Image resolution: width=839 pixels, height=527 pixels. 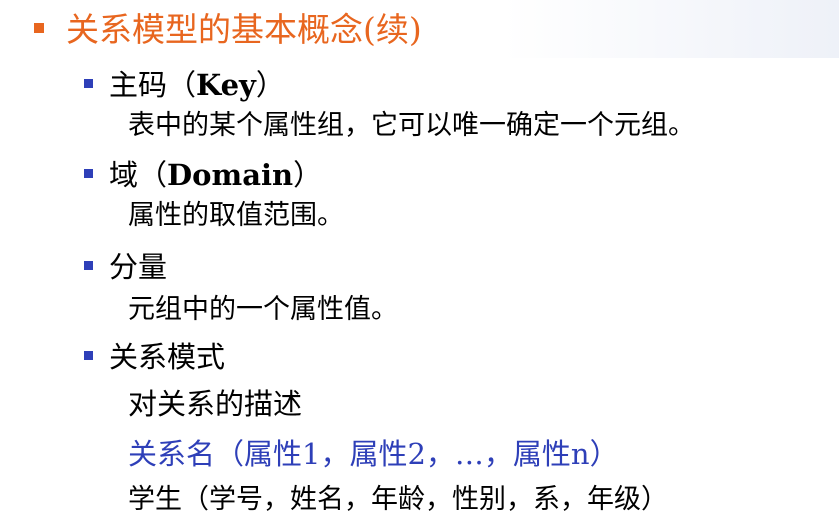 I want to click on list-item-schema: 关系模式, so click(x=154, y=355).